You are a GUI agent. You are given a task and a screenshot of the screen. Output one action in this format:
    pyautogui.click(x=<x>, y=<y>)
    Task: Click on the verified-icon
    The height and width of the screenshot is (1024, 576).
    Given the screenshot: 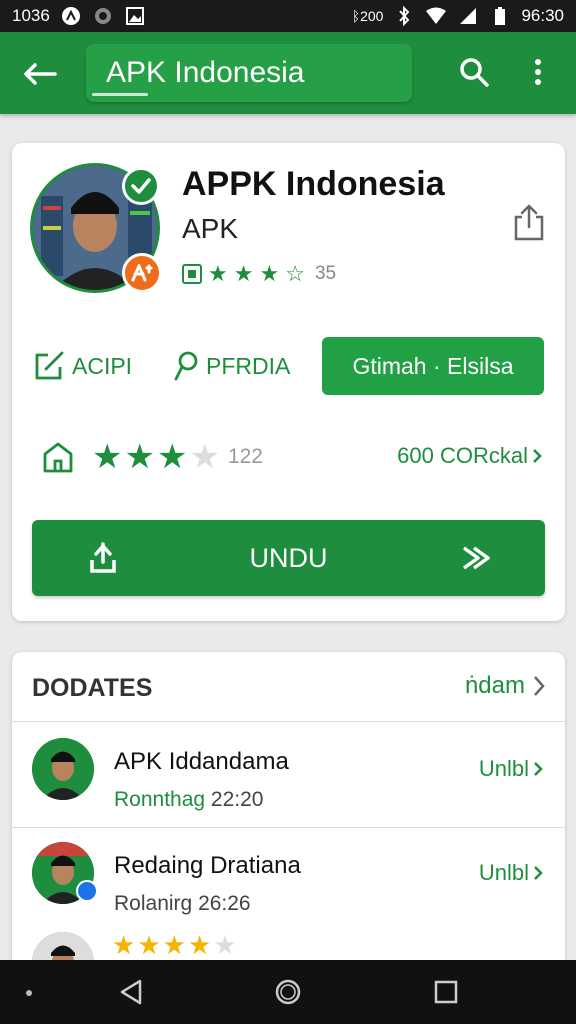 What is the action you would take?
    pyautogui.click(x=141, y=186)
    